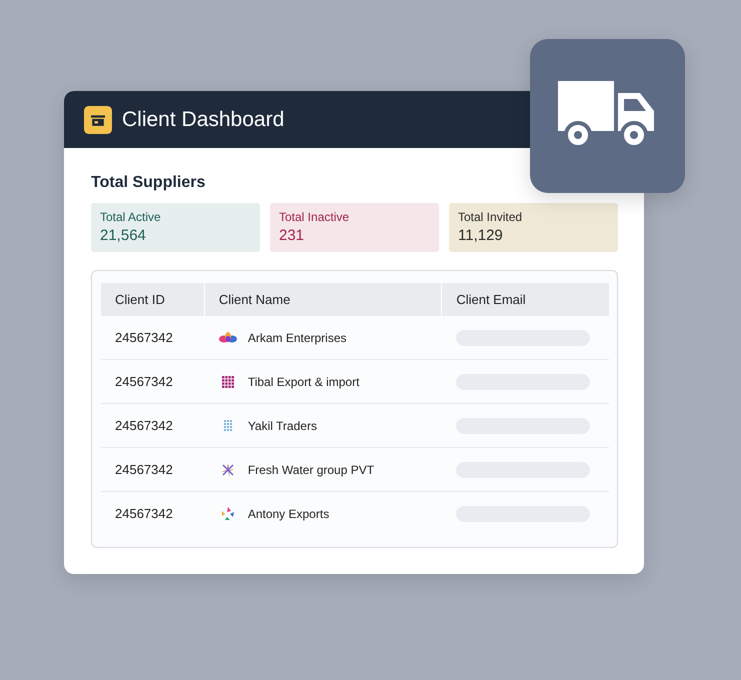 The width and height of the screenshot is (741, 680). I want to click on stat-value: 21,564, so click(123, 235).